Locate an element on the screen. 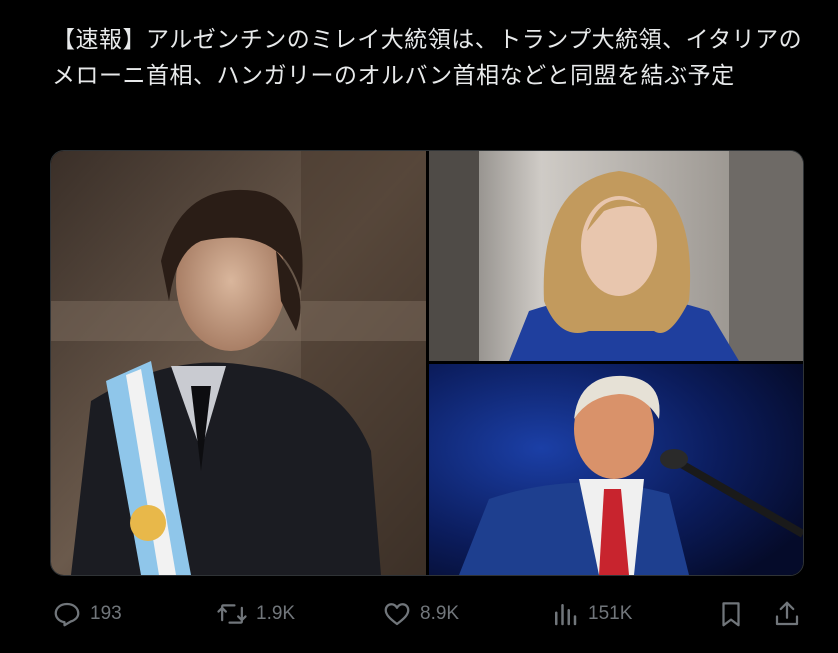 Image resolution: width=838 pixels, height=653 pixels. heart-icon is located at coordinates (397, 614).